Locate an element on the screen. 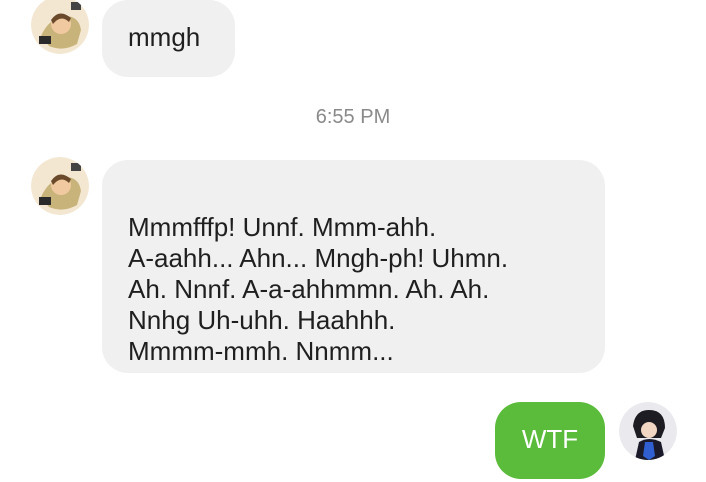  message-bubble-outgoing: WTF is located at coordinates (550, 440).